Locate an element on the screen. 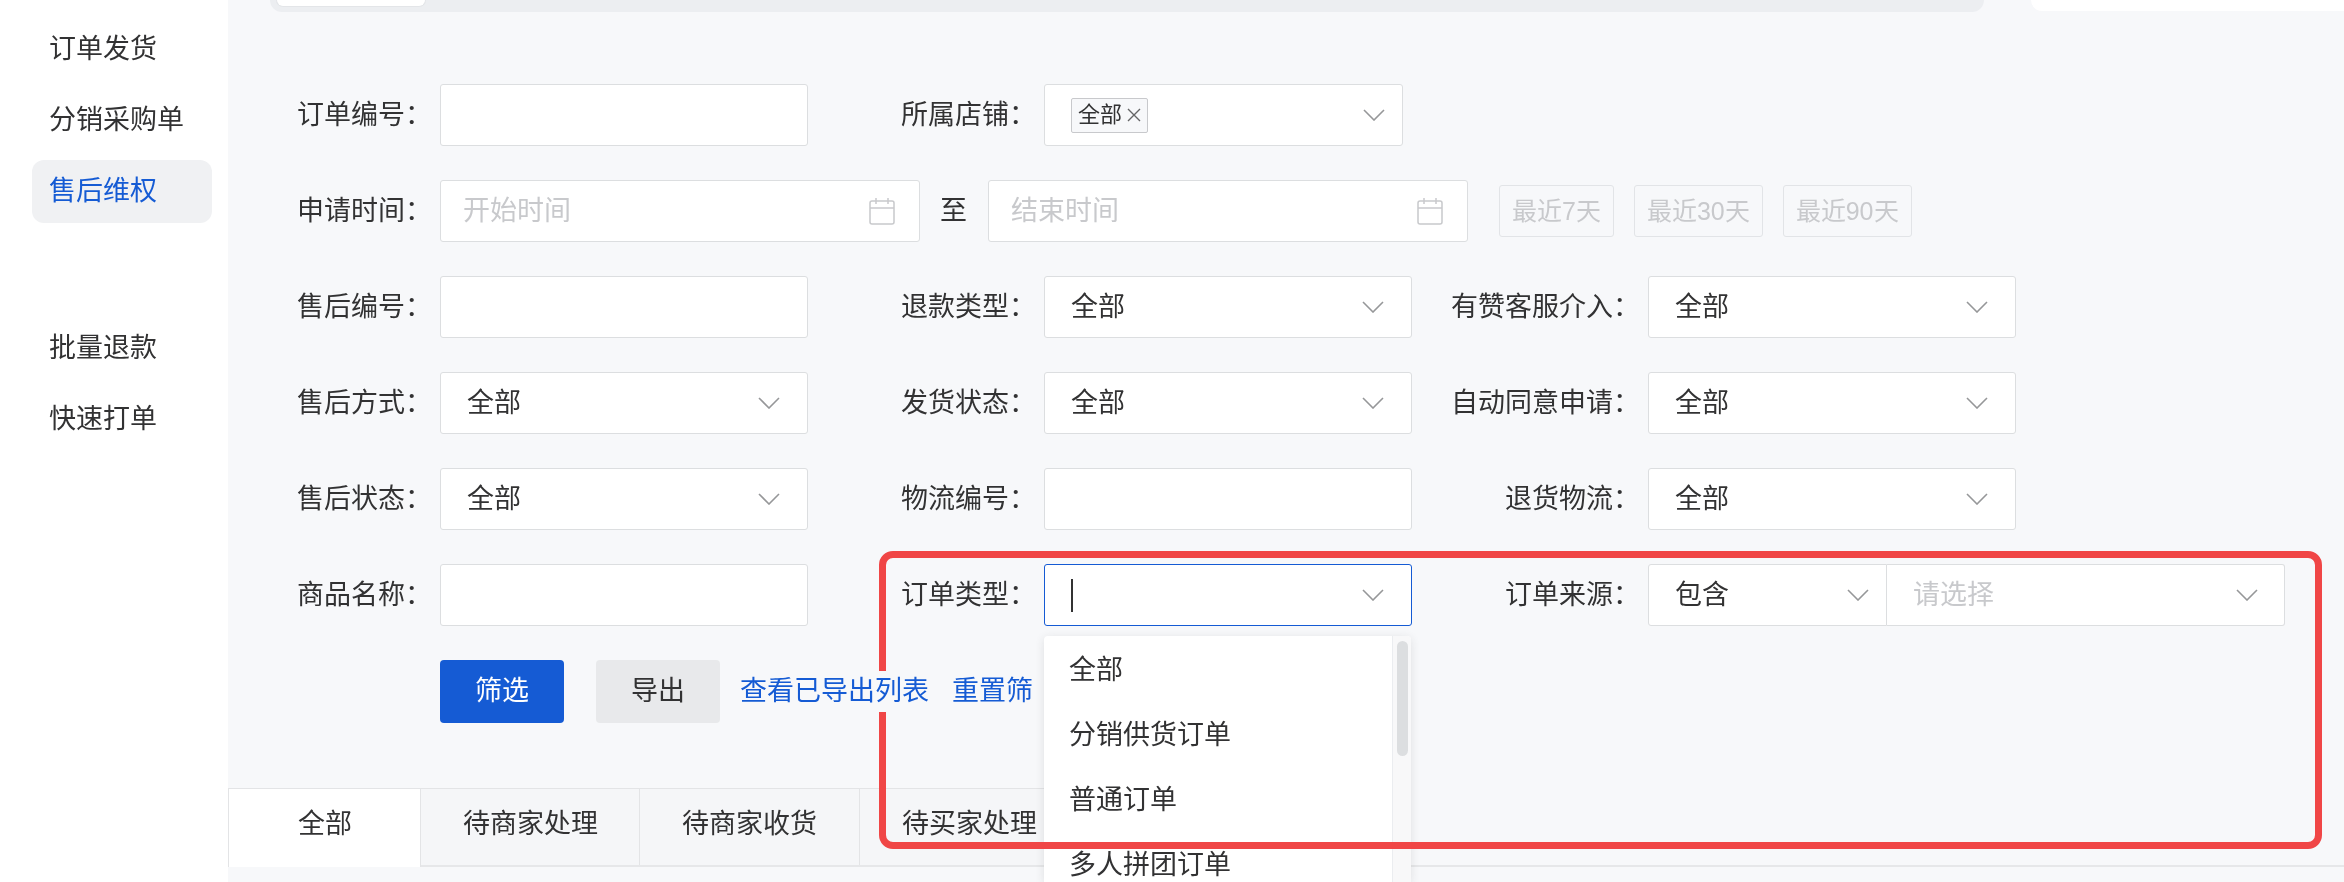  header-tab is located at coordinates (351, 3).